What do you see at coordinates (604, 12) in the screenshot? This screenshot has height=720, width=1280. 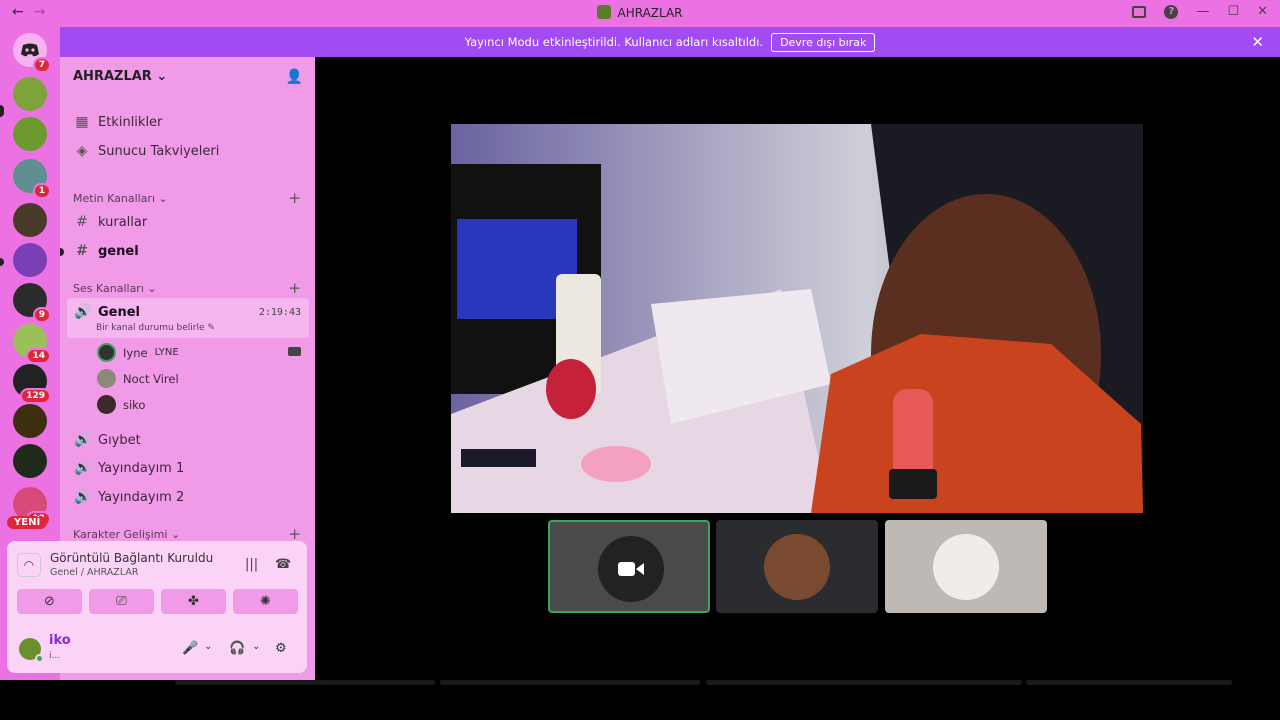 I see `server-logo-icon` at bounding box center [604, 12].